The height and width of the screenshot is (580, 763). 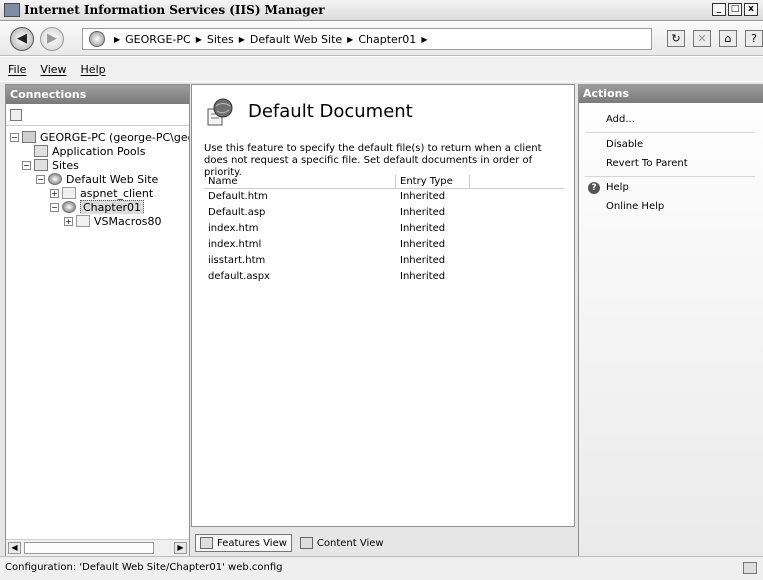 I want to click on column-header-entry-type: Entry Type, so click(x=433, y=181).